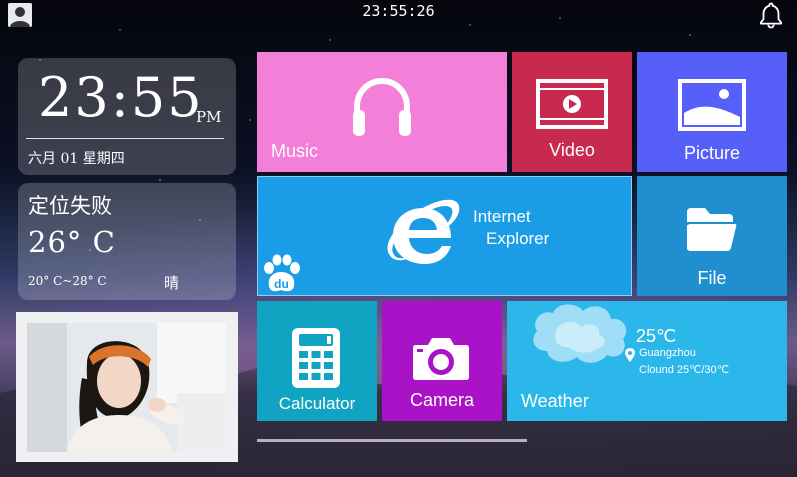  What do you see at coordinates (572, 150) in the screenshot?
I see `video-label: Video` at bounding box center [572, 150].